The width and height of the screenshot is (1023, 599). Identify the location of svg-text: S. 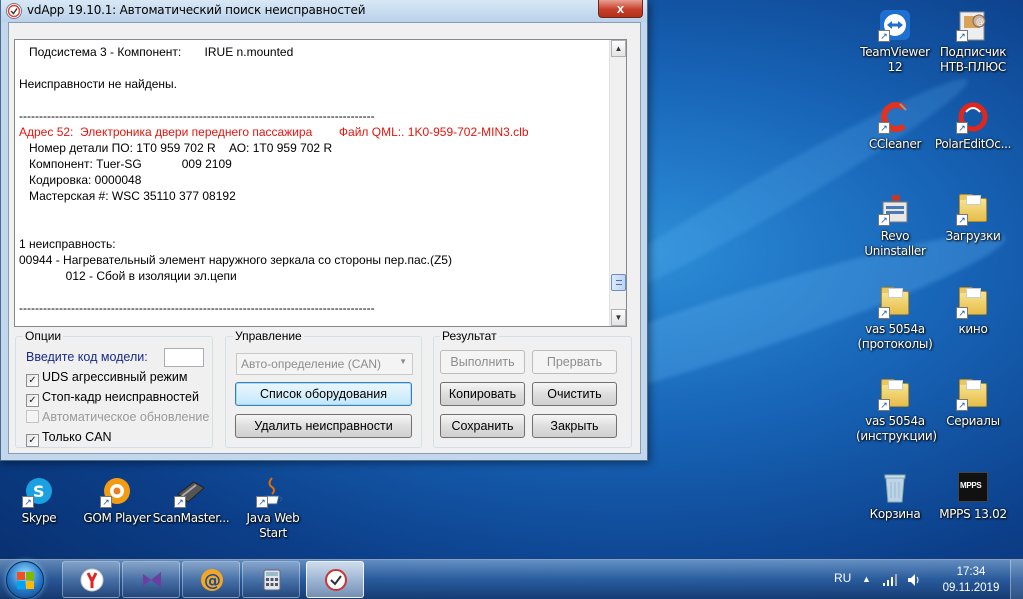
(39, 491).